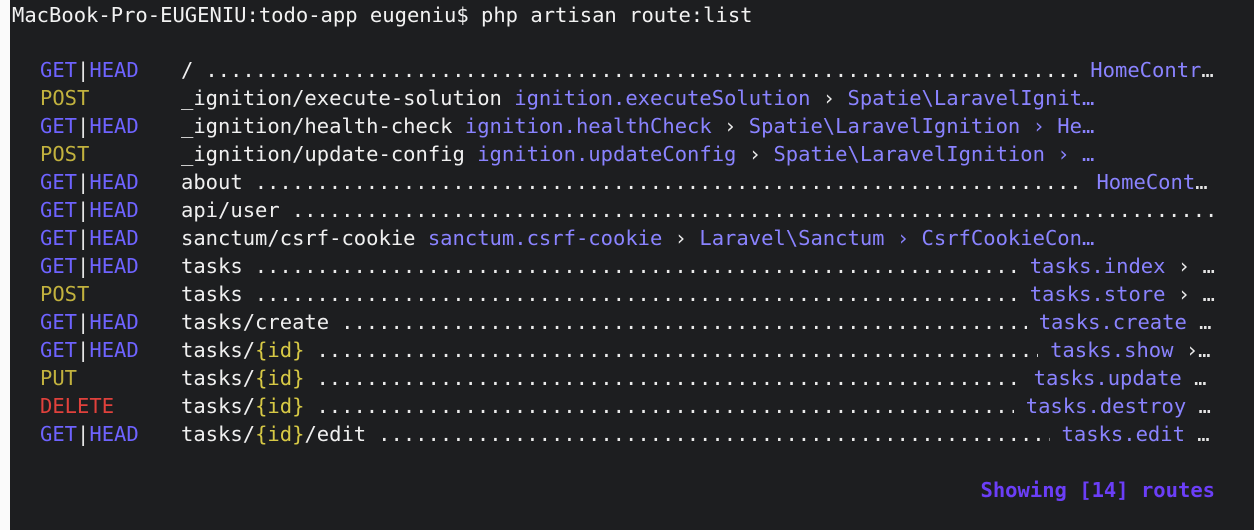  What do you see at coordinates (1152, 70) in the screenshot?
I see `route-action: HomeController@index` at bounding box center [1152, 70].